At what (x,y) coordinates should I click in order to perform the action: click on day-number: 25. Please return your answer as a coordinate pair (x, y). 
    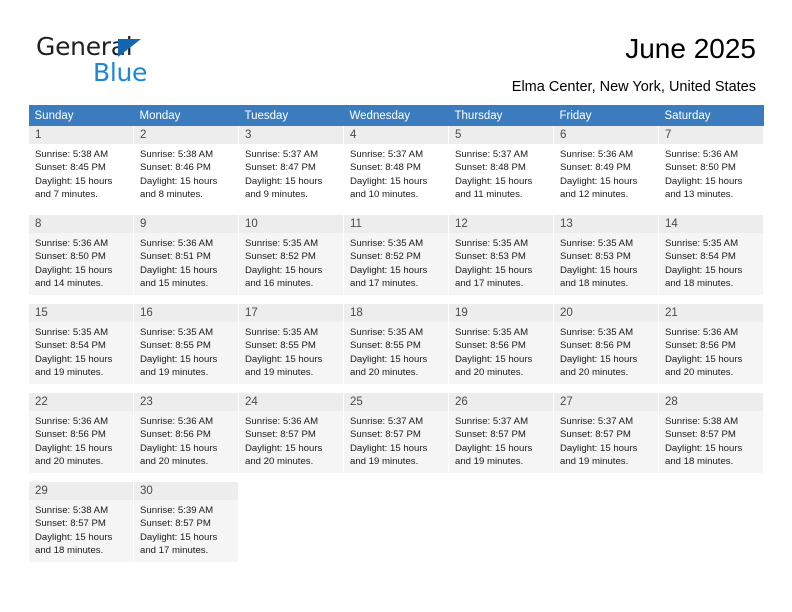
    Looking at the image, I should click on (396, 402).